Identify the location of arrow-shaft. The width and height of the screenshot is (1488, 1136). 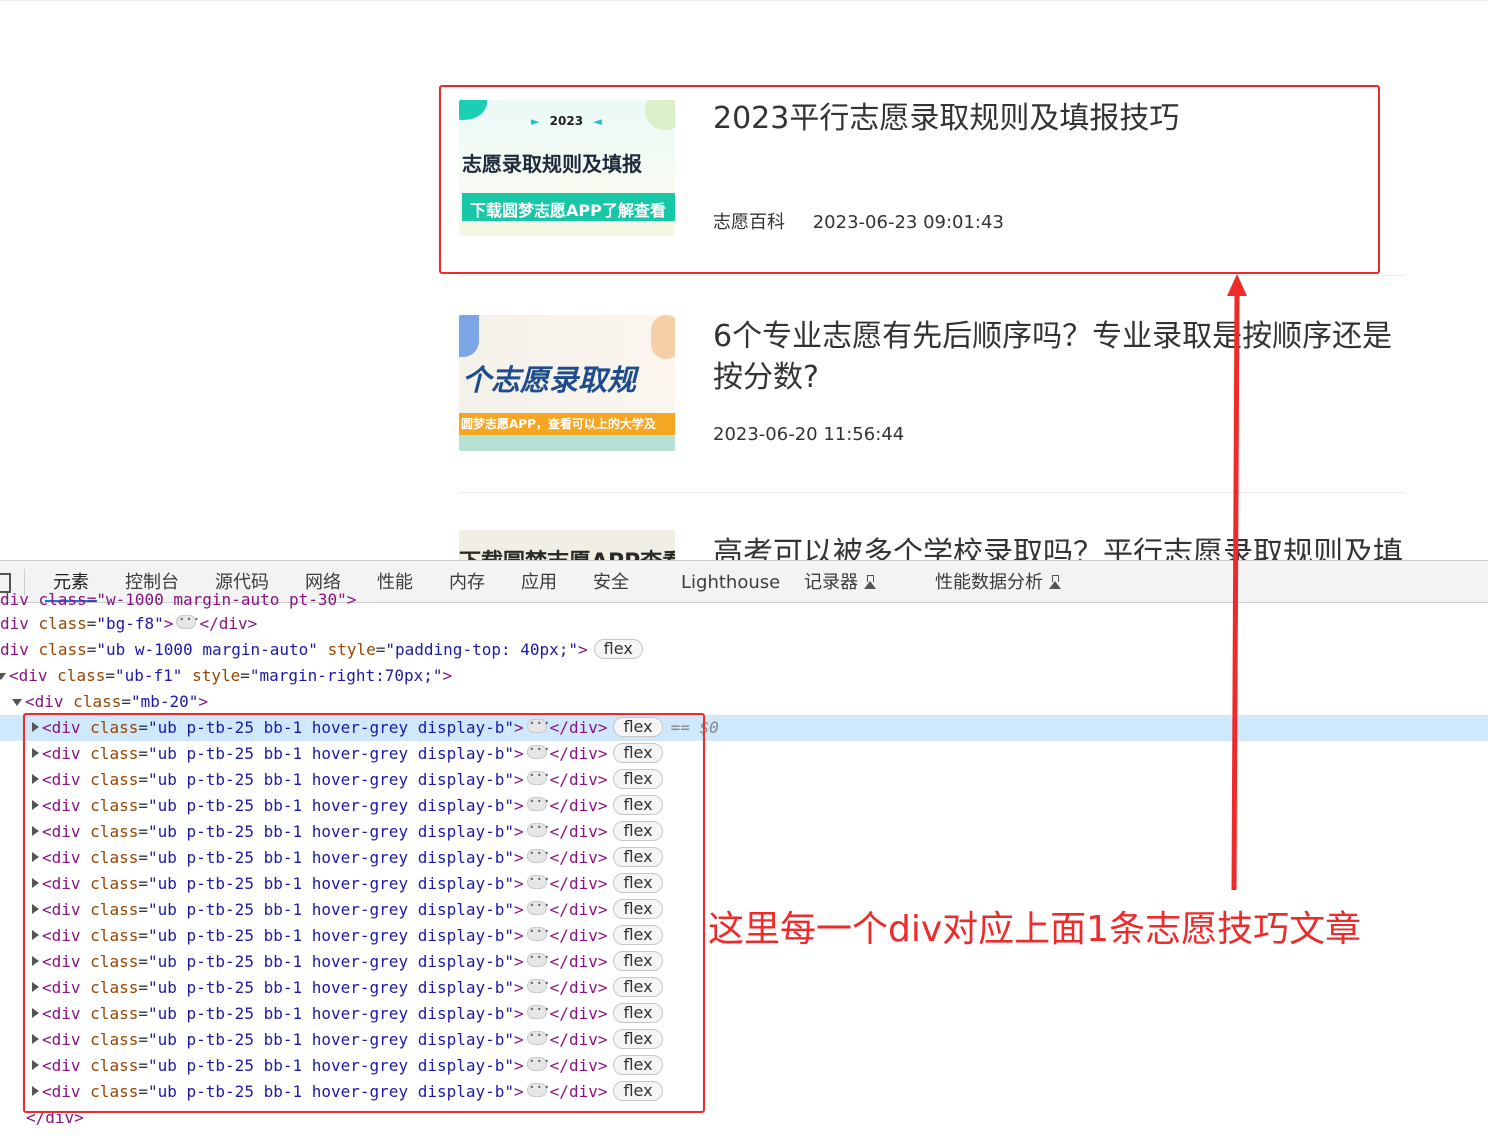
(1235, 591).